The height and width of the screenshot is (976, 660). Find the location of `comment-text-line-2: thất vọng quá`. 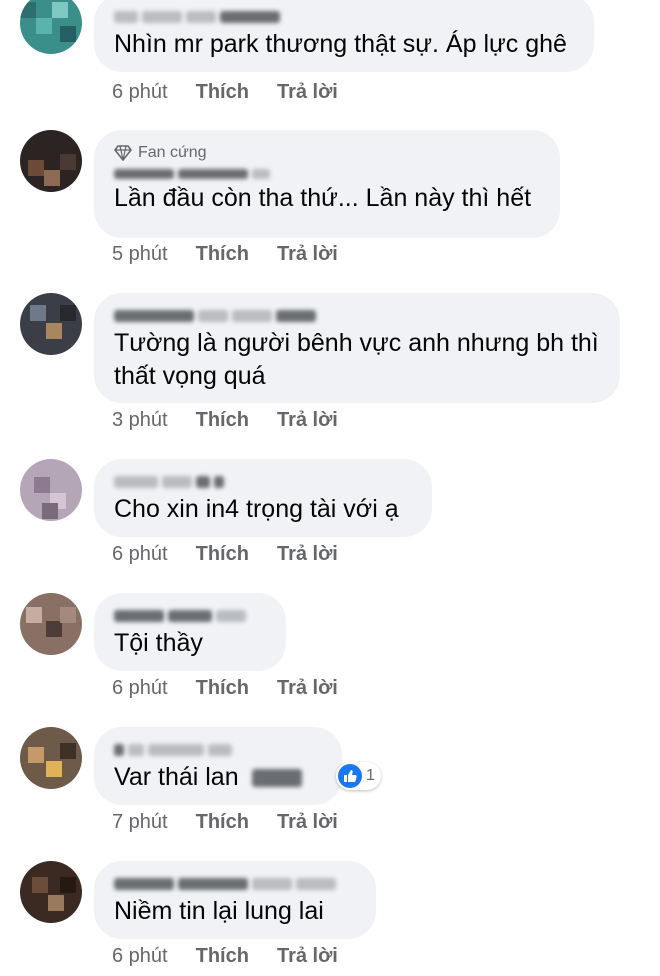

comment-text-line-2: thất vọng quá is located at coordinates (190, 376).